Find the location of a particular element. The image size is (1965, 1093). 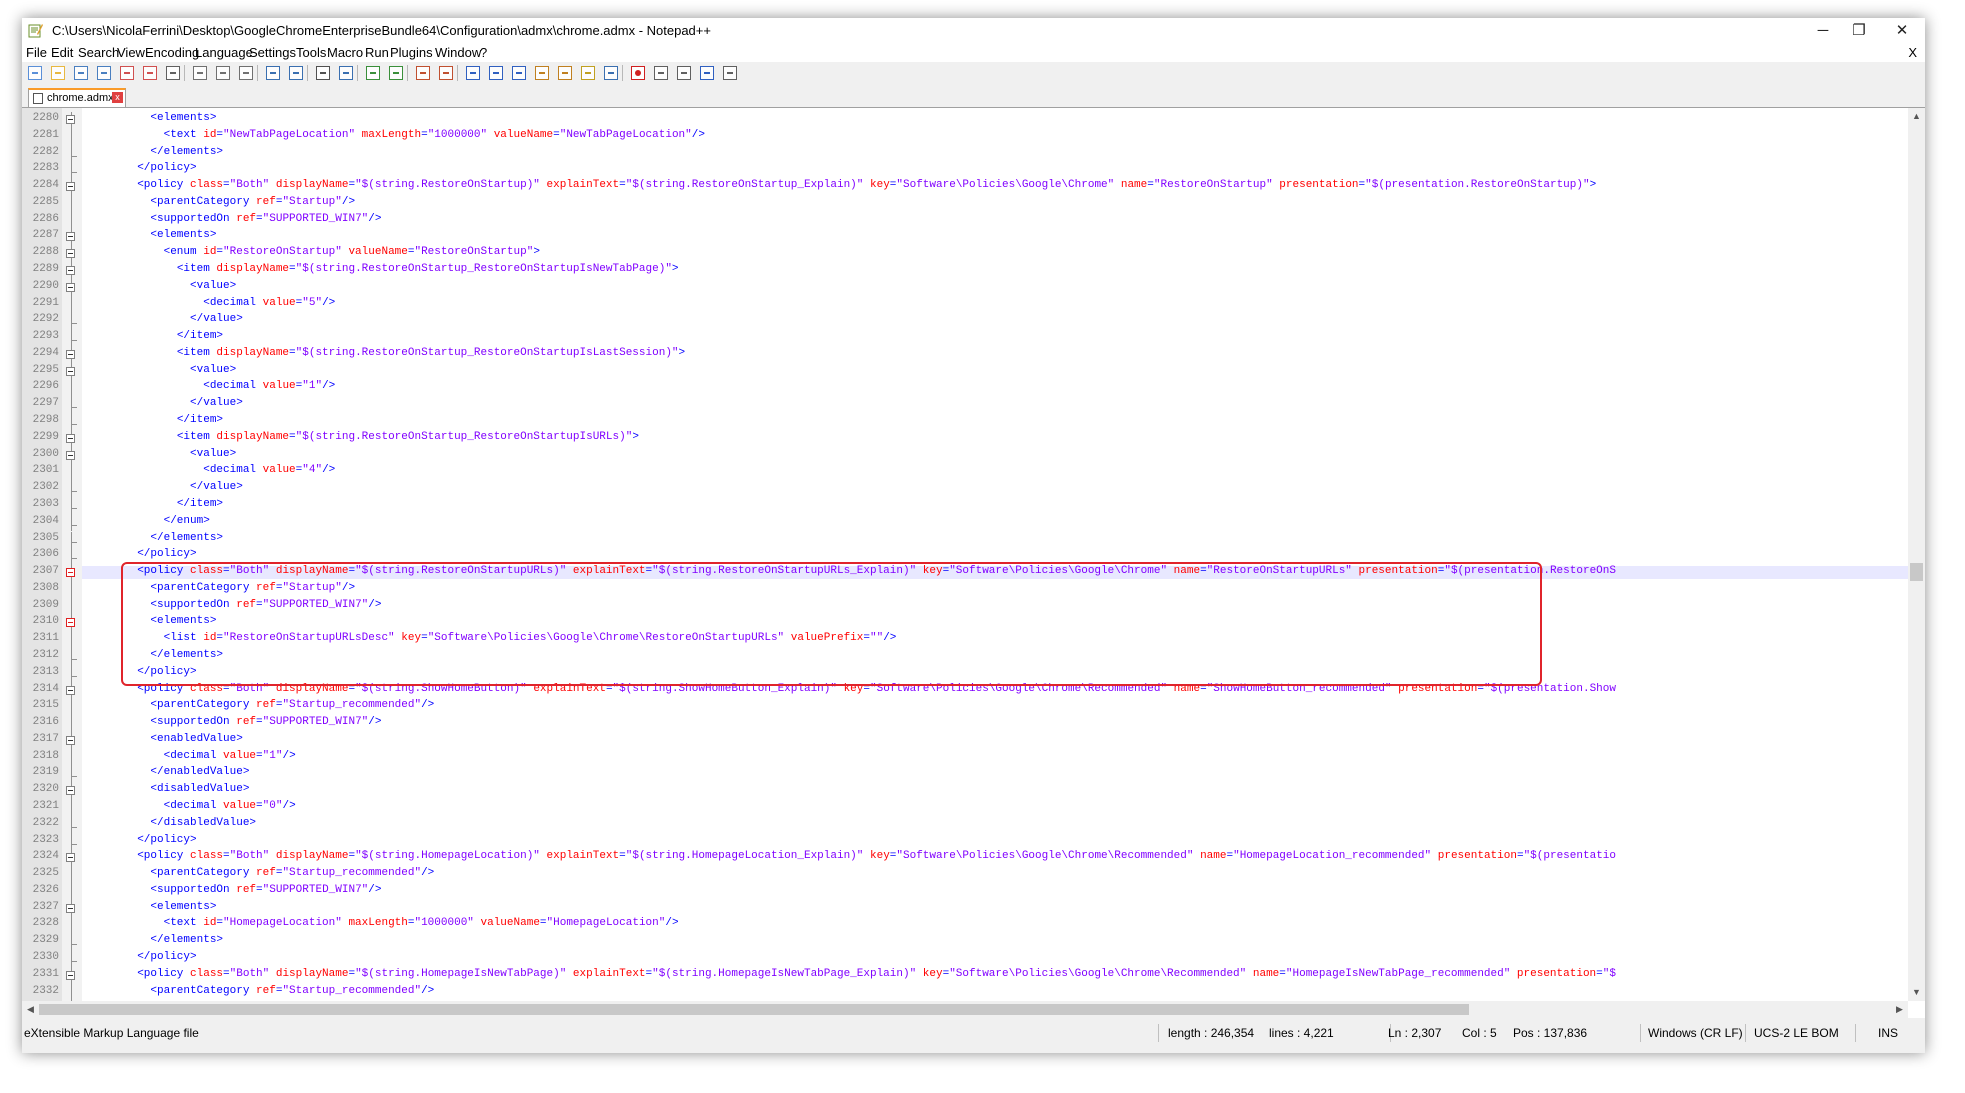

menu-file: File is located at coordinates (36, 52).